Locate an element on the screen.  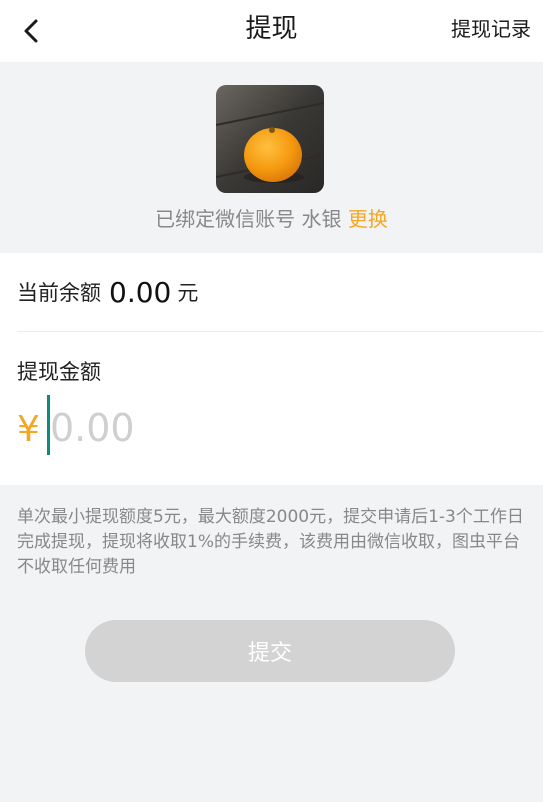
bound-account-line: 已绑定微信账号 水银 更换 is located at coordinates (271, 219).